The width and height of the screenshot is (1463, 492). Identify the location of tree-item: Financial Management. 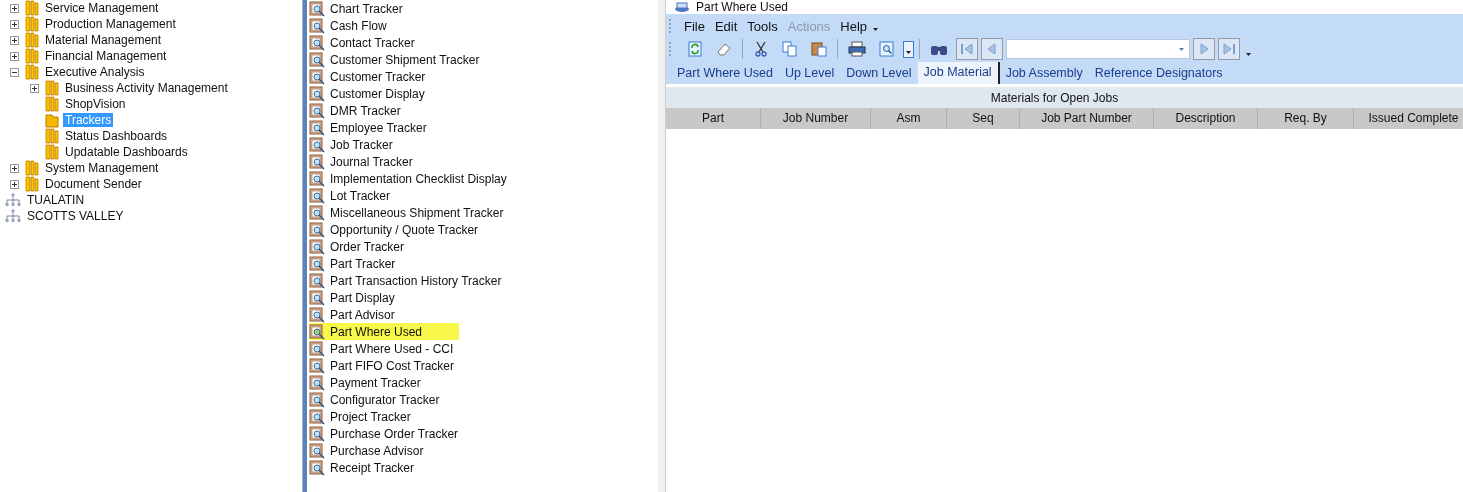
(106, 56).